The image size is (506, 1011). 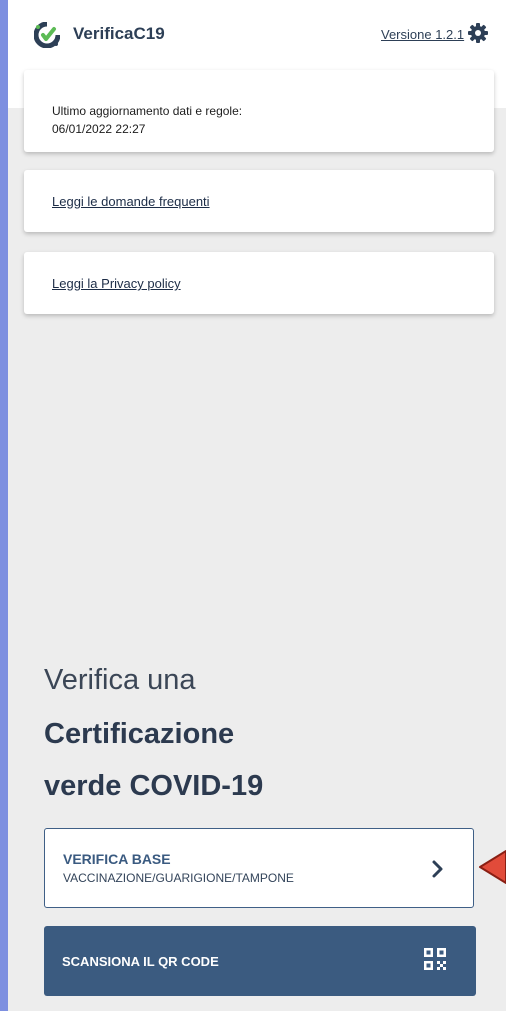 I want to click on verificac19-logo-icon, so click(x=47, y=35).